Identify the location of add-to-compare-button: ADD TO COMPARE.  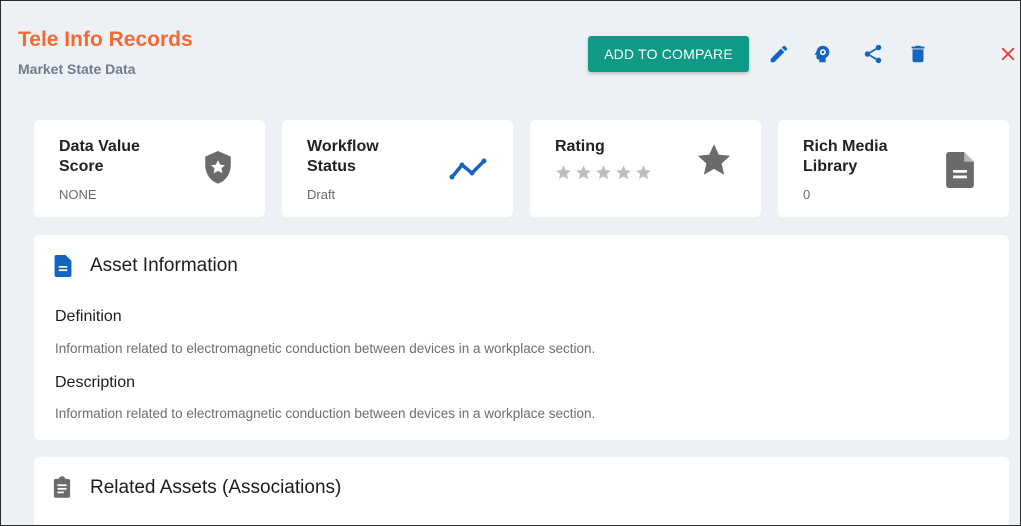
(668, 54).